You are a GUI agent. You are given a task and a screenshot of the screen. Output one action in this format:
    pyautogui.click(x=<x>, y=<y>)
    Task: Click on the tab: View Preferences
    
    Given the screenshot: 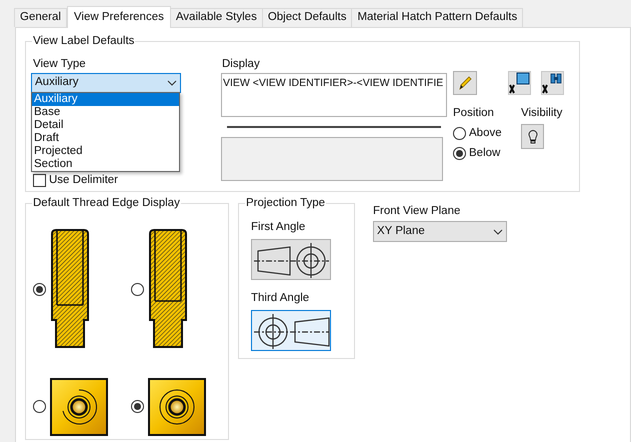 What is the action you would take?
    pyautogui.click(x=118, y=17)
    